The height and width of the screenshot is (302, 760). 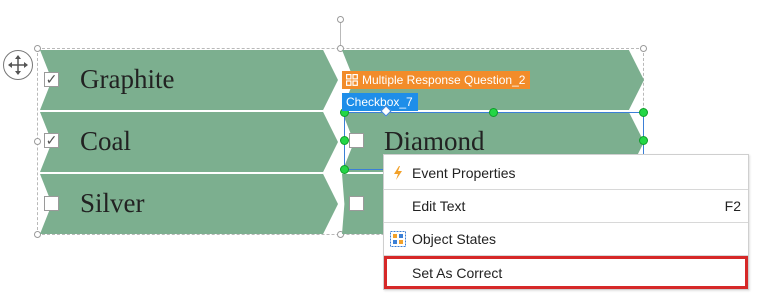 What do you see at coordinates (439, 206) in the screenshot?
I see `menu-label: Edit Text` at bounding box center [439, 206].